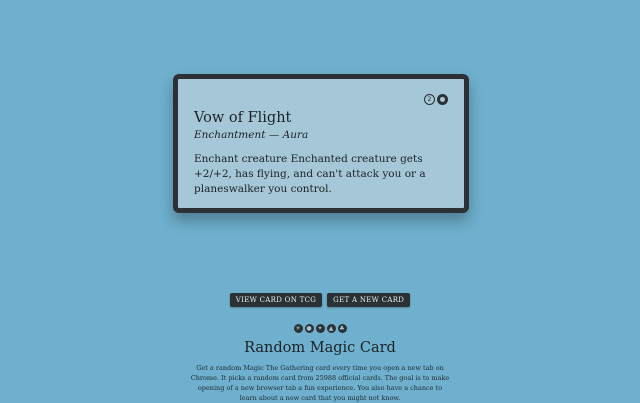 The width and height of the screenshot is (640, 403). Describe the element at coordinates (243, 118) in the screenshot. I see `card-name: Vow of Flight` at that location.